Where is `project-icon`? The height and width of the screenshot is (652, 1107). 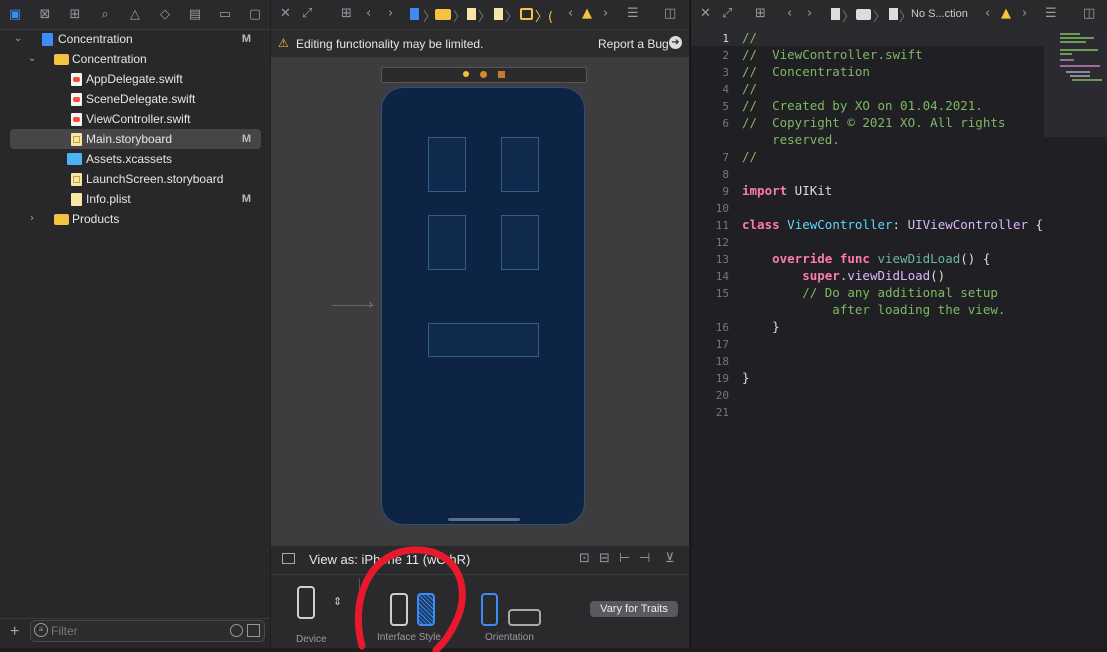
project-icon is located at coordinates (414, 14).